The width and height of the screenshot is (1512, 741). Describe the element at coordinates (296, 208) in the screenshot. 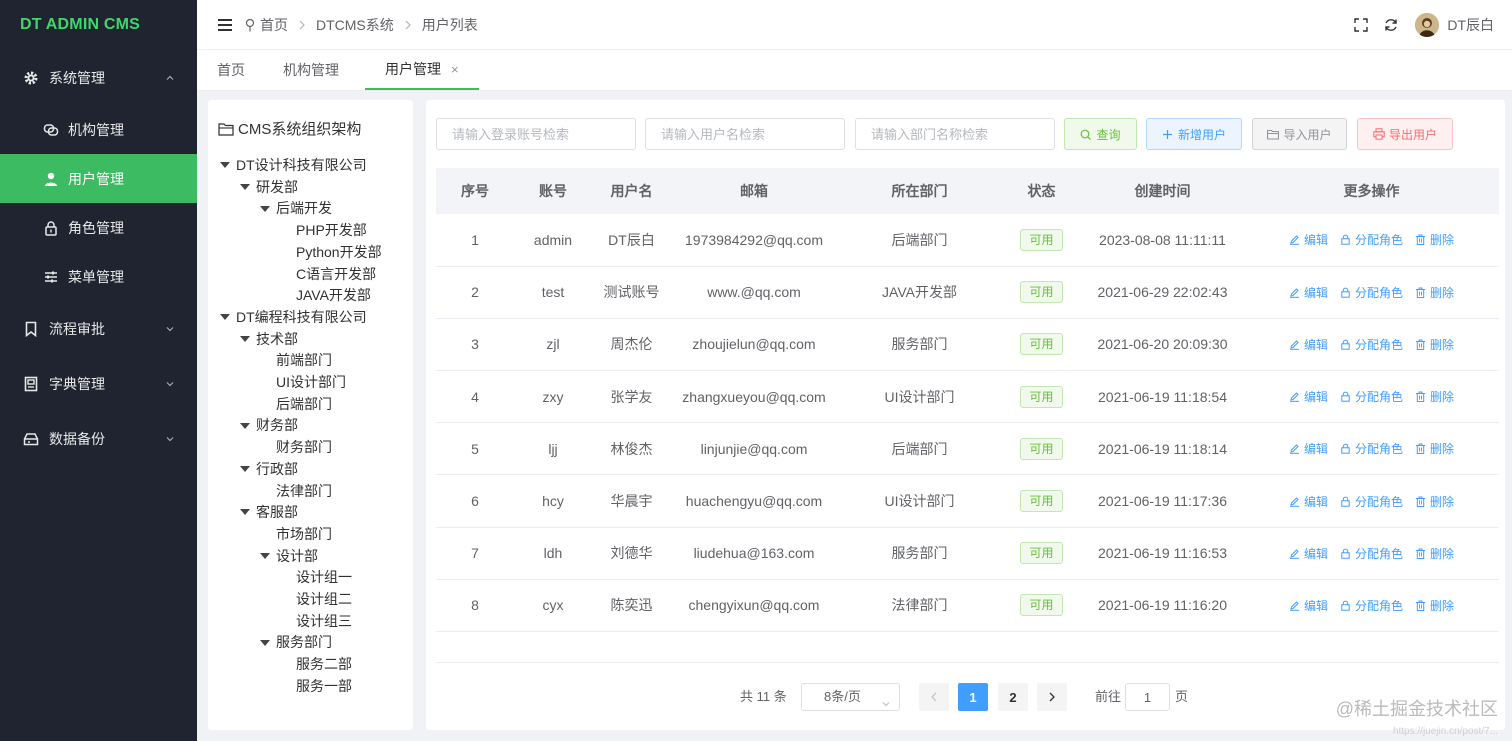

I see `tree-node: 后端开发` at that location.